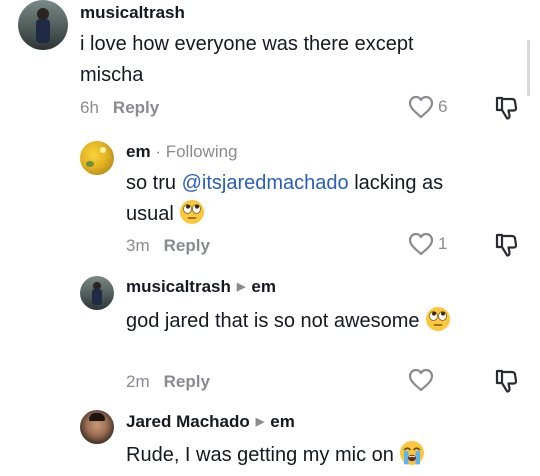 The image size is (540, 476). I want to click on comment-meta: 2m Reply, so click(168, 382).